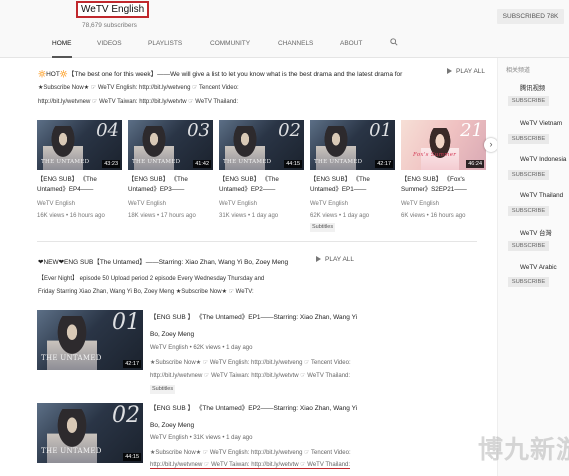 Image resolution: width=569 pixels, height=476 pixels. I want to click on video-title: Untamed》EP4——, so click(65, 190).